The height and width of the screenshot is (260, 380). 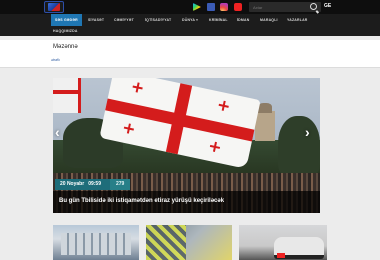 What do you see at coordinates (190, 7) in the screenshot?
I see `top-header: GE` at bounding box center [190, 7].